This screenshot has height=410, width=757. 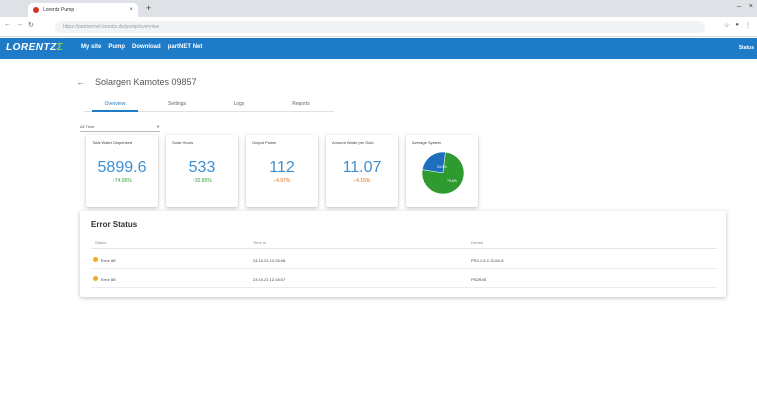 I want to click on logo-text: LORENTZ, so click(x=31, y=47).